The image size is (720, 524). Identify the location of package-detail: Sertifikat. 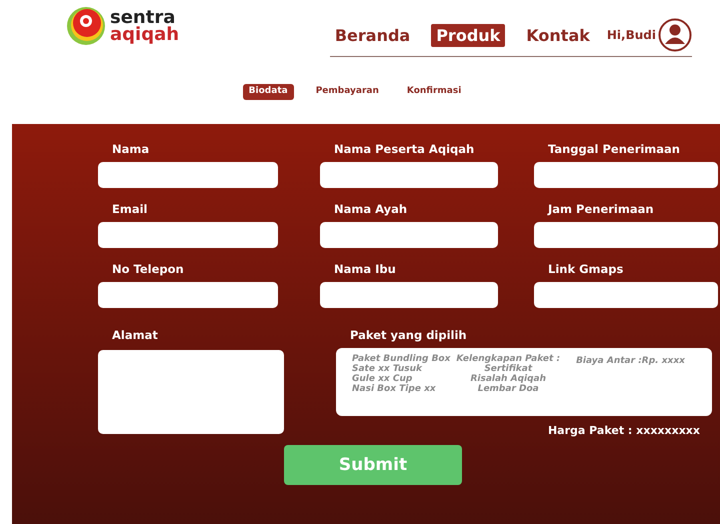
(508, 369).